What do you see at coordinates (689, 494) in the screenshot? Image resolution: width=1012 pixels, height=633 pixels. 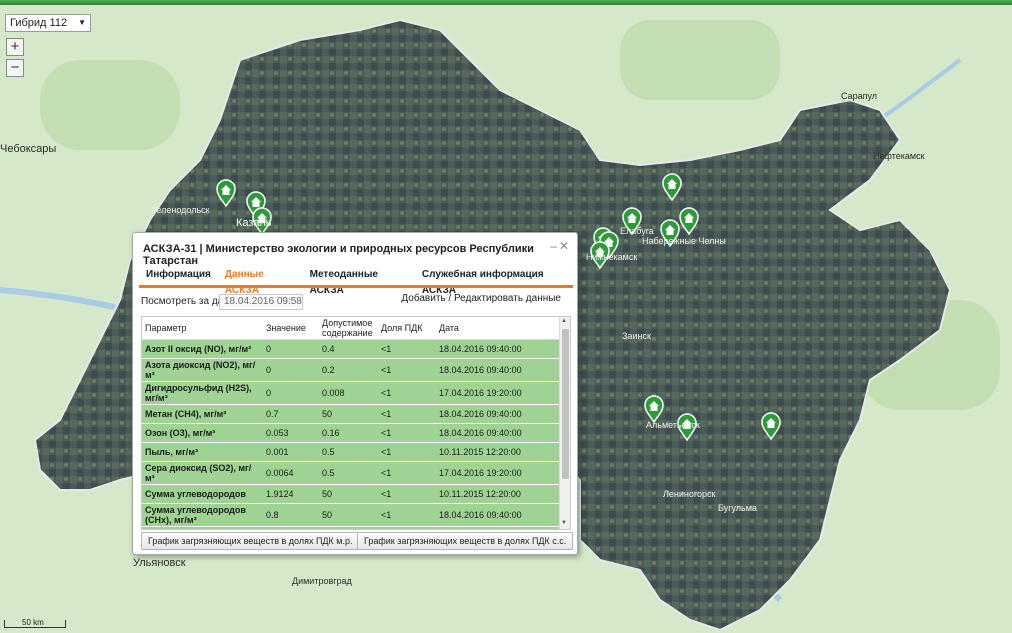 I see `map-label: Лениногорск` at bounding box center [689, 494].